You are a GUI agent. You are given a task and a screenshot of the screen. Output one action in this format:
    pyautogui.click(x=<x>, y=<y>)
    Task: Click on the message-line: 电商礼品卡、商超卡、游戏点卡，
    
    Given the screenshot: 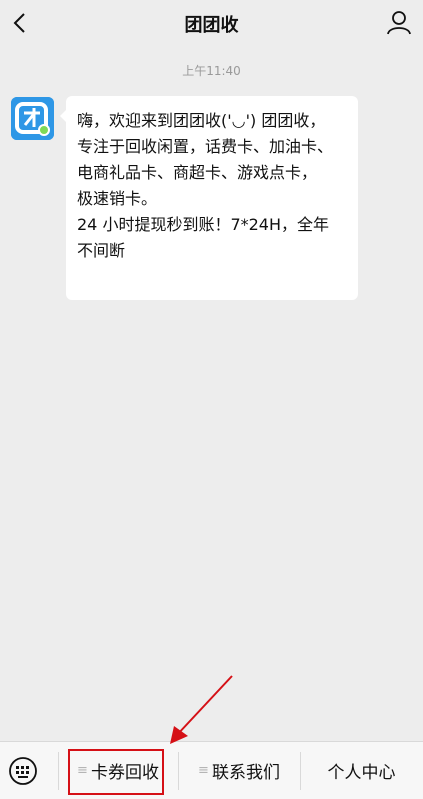 What is the action you would take?
    pyautogui.click(x=197, y=172)
    